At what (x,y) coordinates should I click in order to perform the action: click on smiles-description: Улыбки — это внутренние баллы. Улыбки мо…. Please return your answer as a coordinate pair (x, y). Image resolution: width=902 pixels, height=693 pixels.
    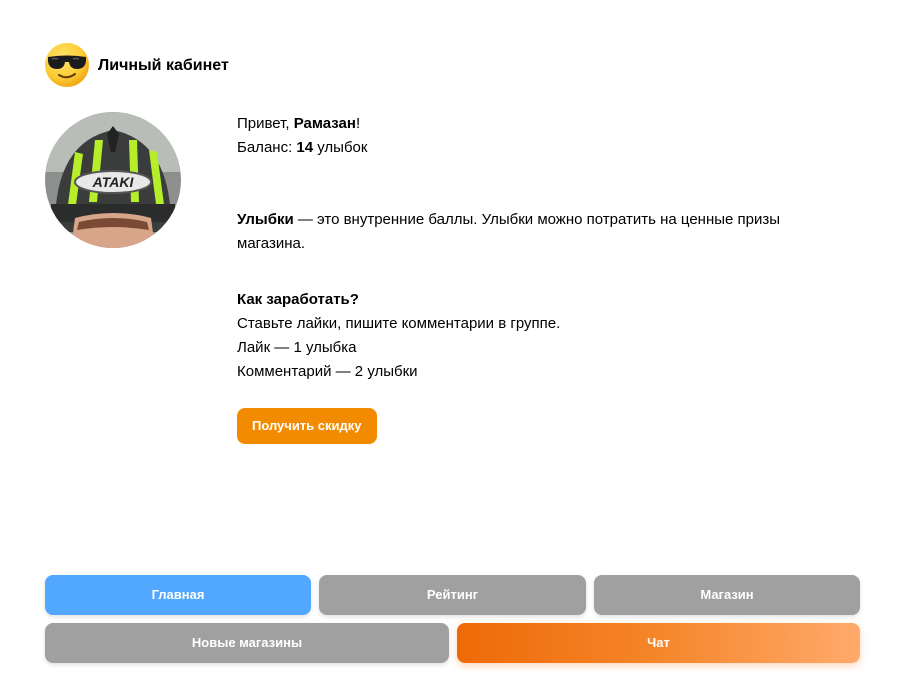
    Looking at the image, I should click on (517, 232).